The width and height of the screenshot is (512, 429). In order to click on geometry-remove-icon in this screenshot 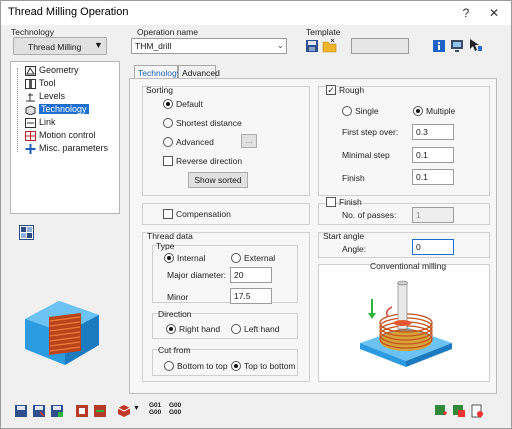, I will do `click(100, 411)`.